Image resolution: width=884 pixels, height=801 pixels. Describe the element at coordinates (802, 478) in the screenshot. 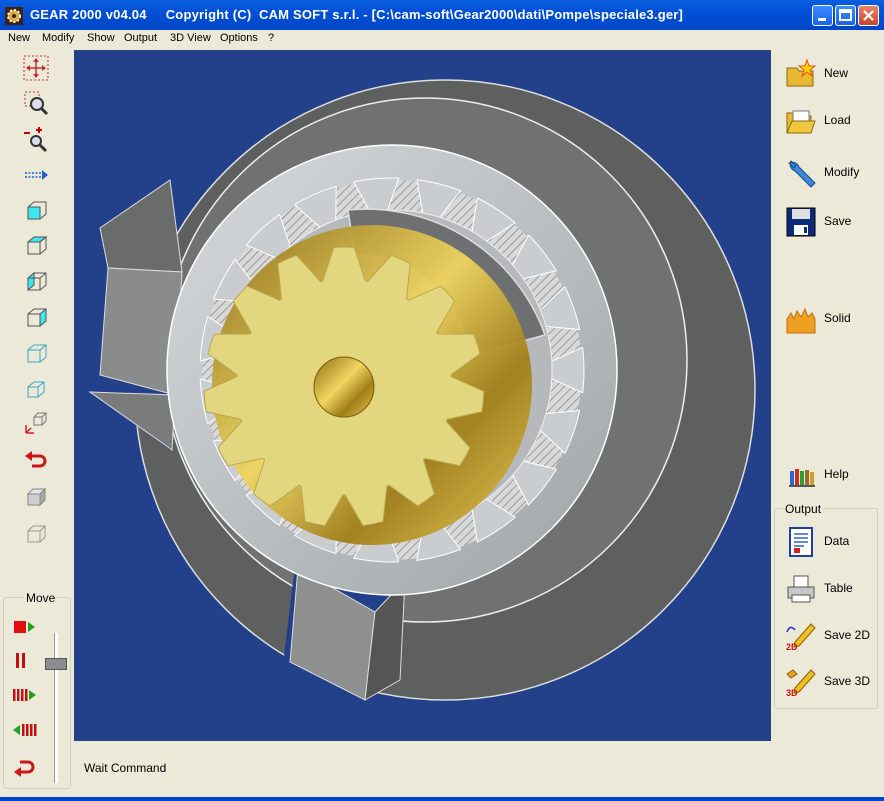

I see `books-icon` at that location.